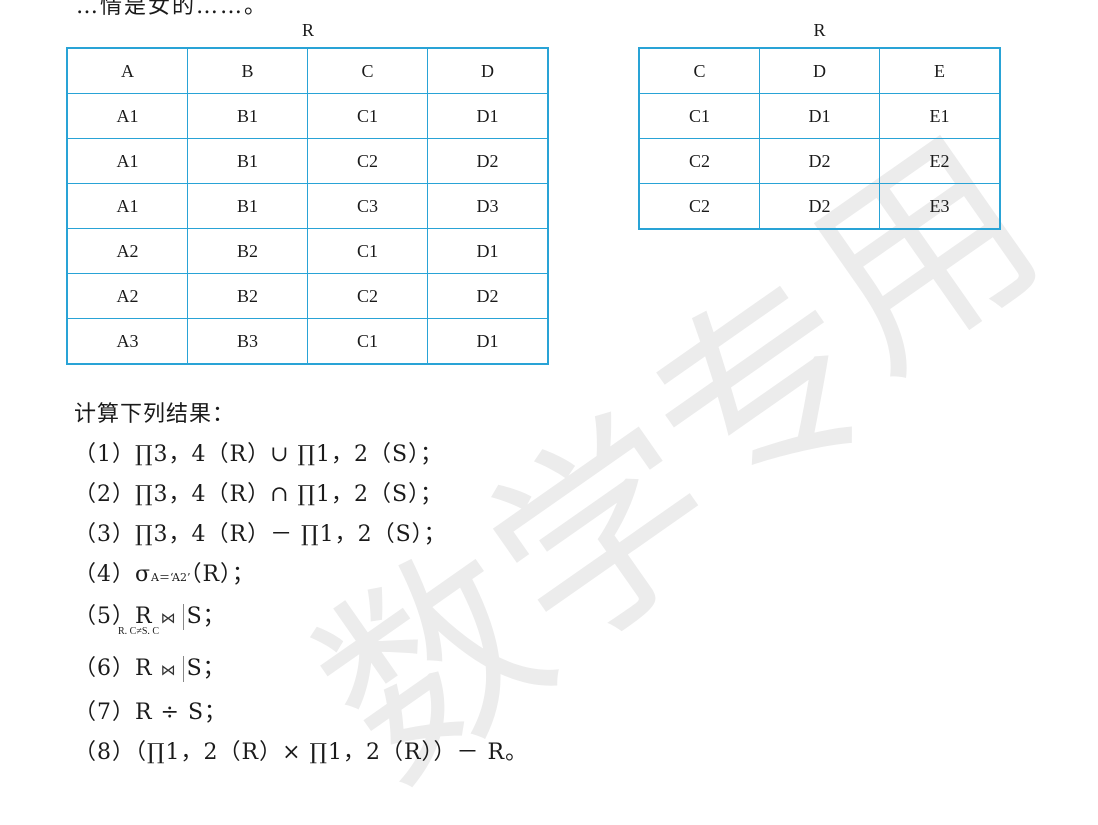 The height and width of the screenshot is (825, 1098). I want to click on question-4: （4）σA＝‘A2’（R）；, so click(164, 572).